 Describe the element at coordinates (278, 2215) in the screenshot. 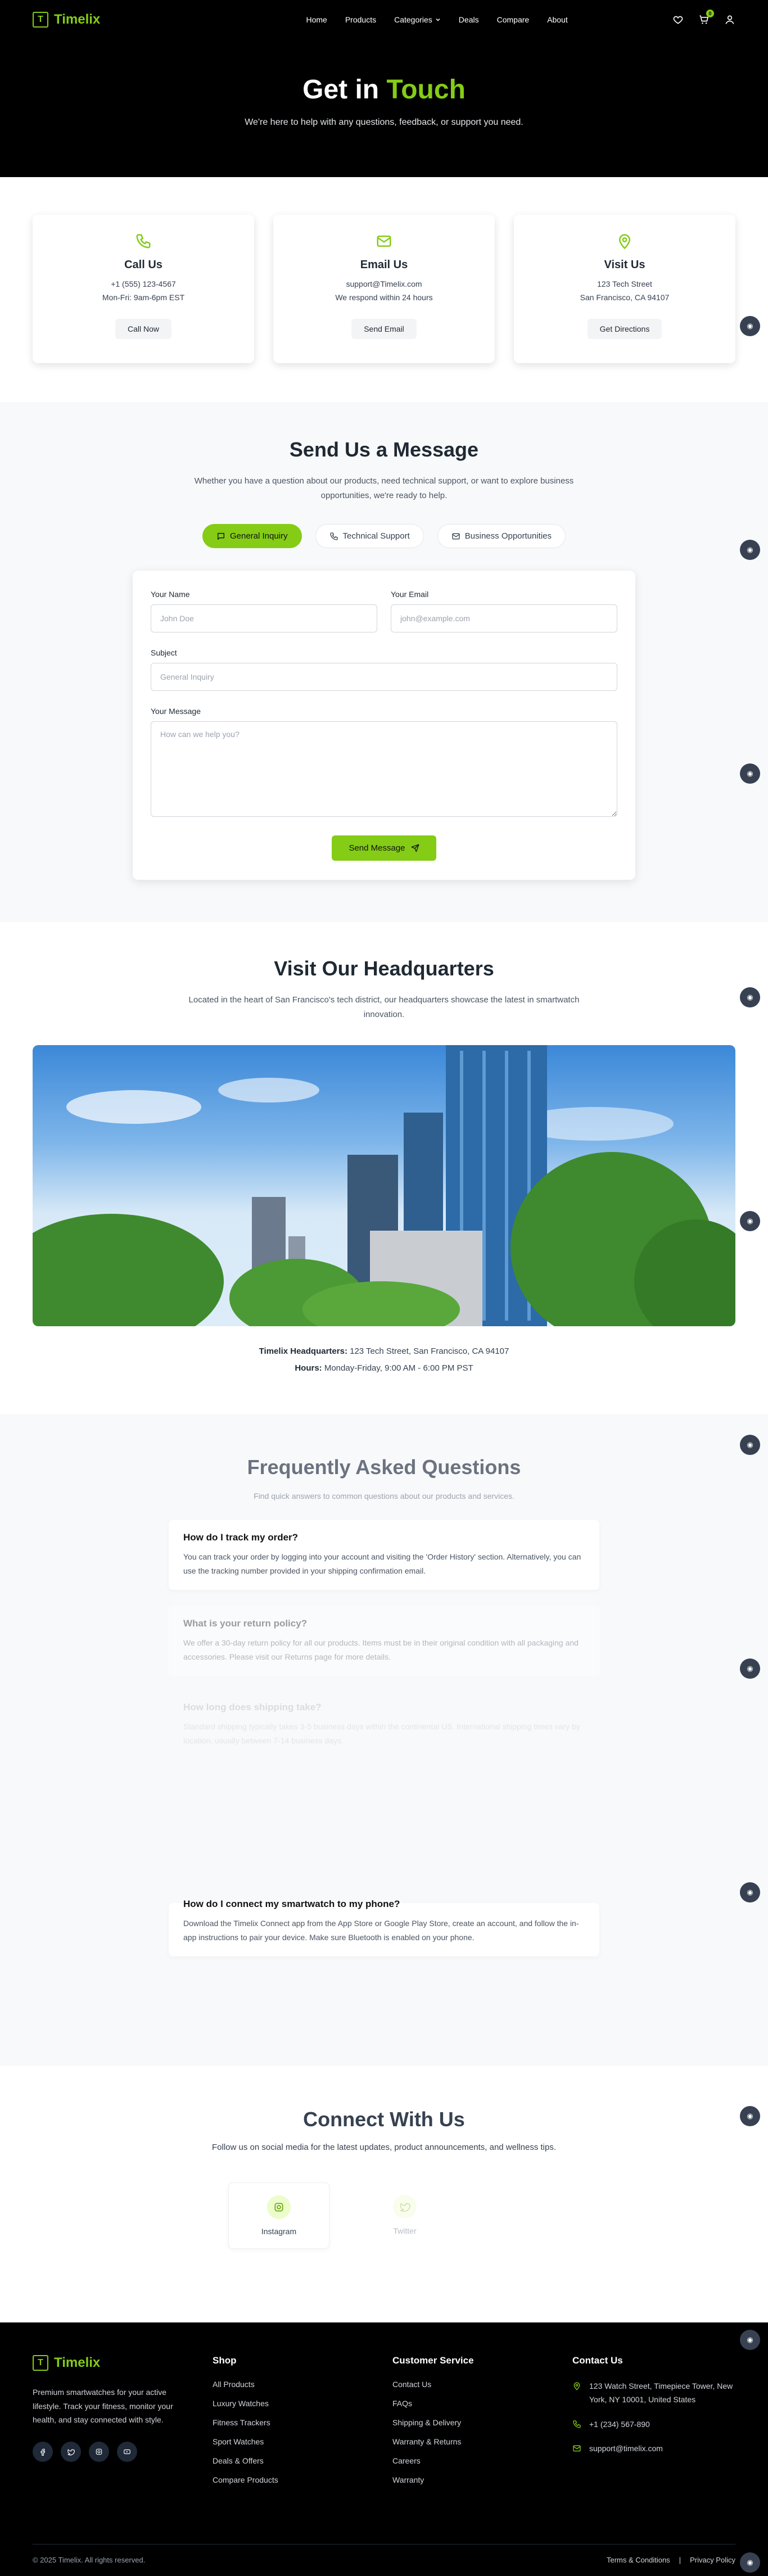

I see `instagram-card: Instagram` at that location.